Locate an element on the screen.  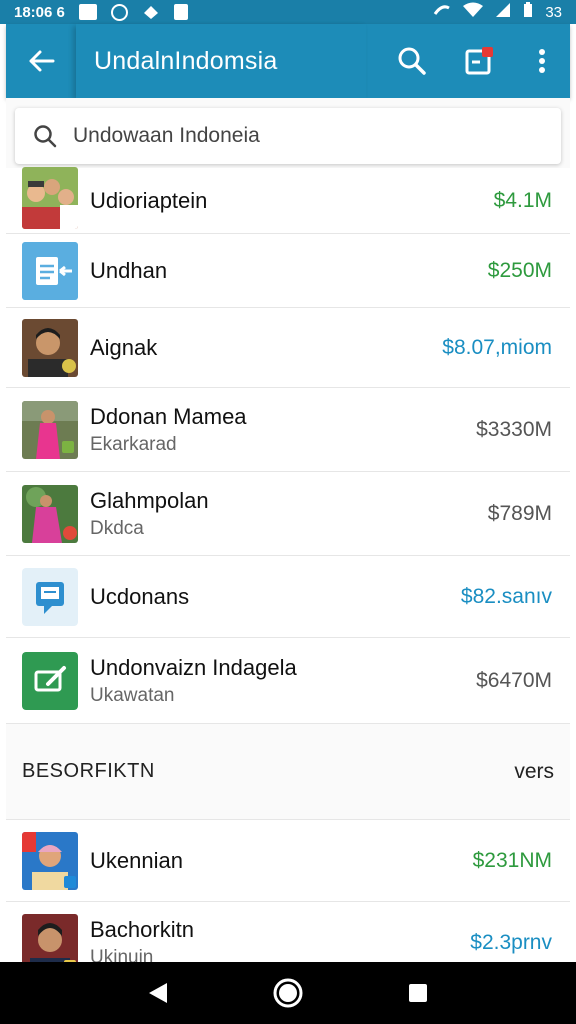
notes-button is located at coordinates (480, 61).